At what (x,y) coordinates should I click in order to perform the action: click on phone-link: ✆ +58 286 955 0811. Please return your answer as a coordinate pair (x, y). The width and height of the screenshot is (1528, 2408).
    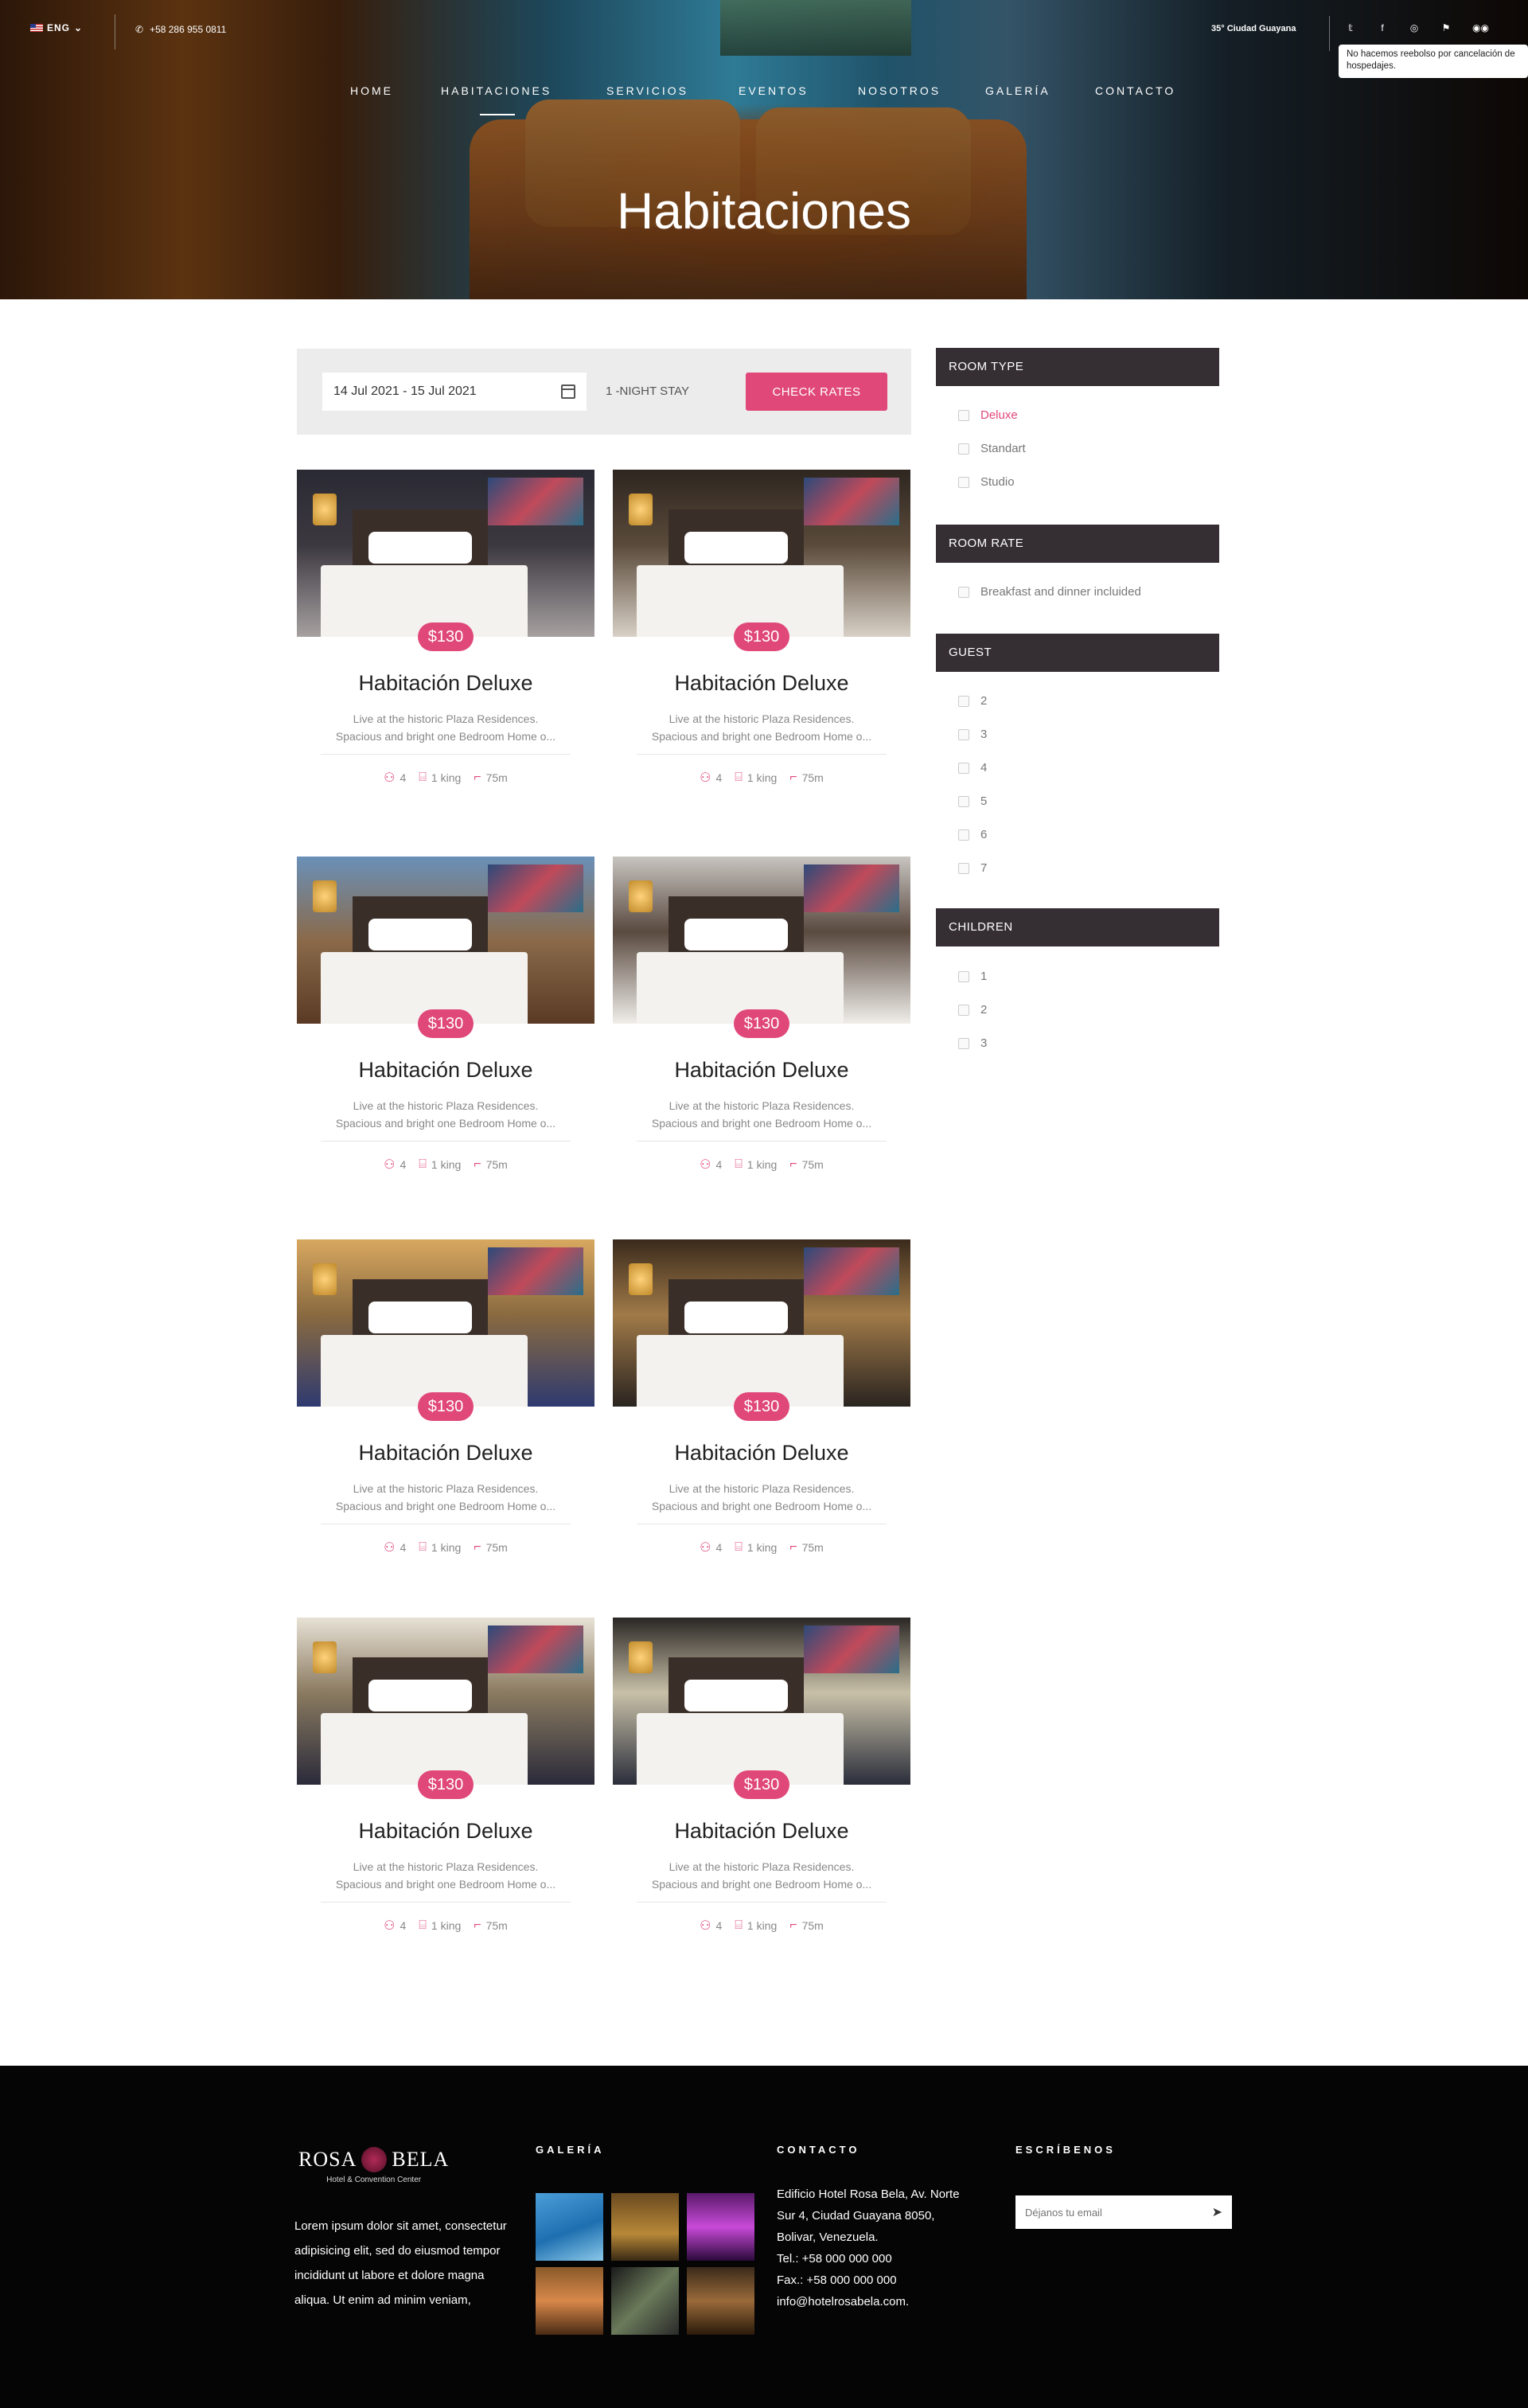
    Looking at the image, I should click on (180, 29).